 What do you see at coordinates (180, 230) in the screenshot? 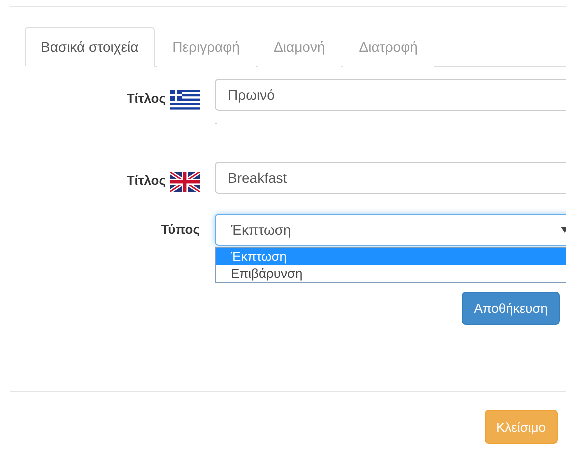
I see `field-label: Τύπος` at bounding box center [180, 230].